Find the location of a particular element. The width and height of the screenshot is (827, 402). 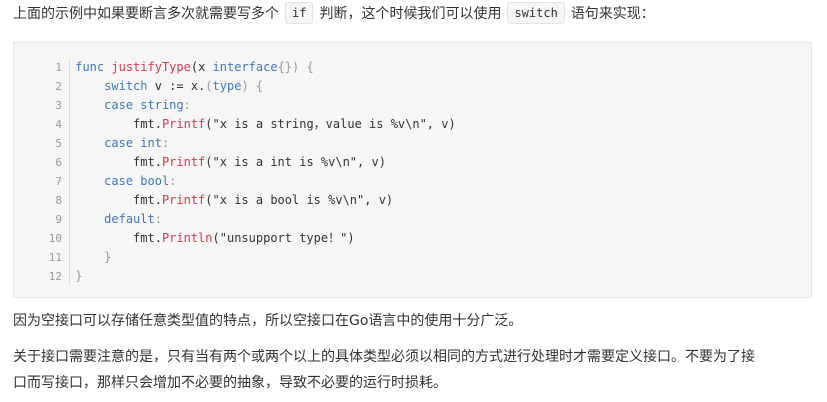

intro-text-middle: 判断，这个时候我们可以使用 is located at coordinates (410, 14).